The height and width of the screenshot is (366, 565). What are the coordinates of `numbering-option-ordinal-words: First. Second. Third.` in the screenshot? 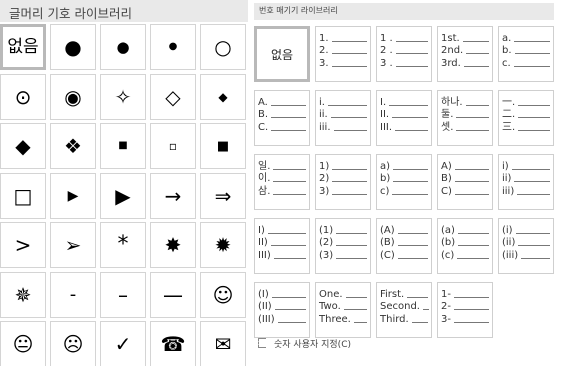 It's located at (404, 310).